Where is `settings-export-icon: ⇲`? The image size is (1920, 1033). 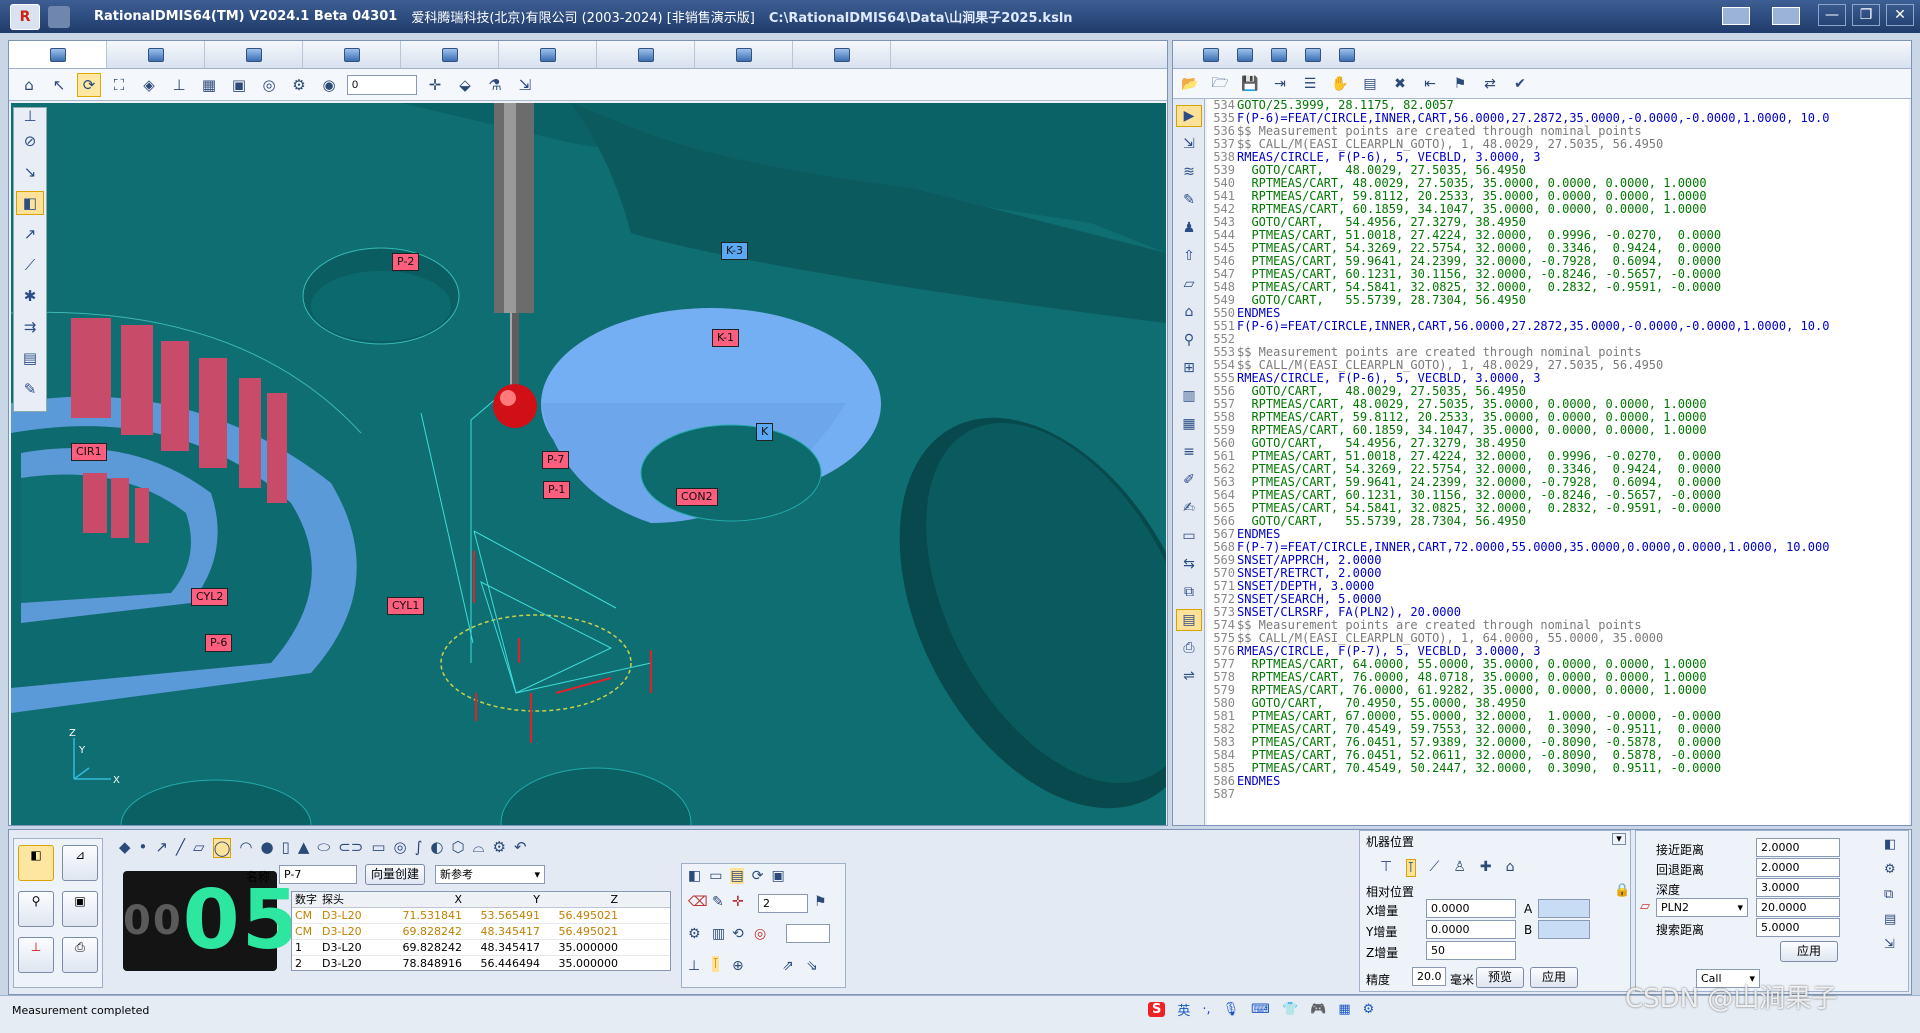 settings-export-icon: ⇲ is located at coordinates (1890, 944).